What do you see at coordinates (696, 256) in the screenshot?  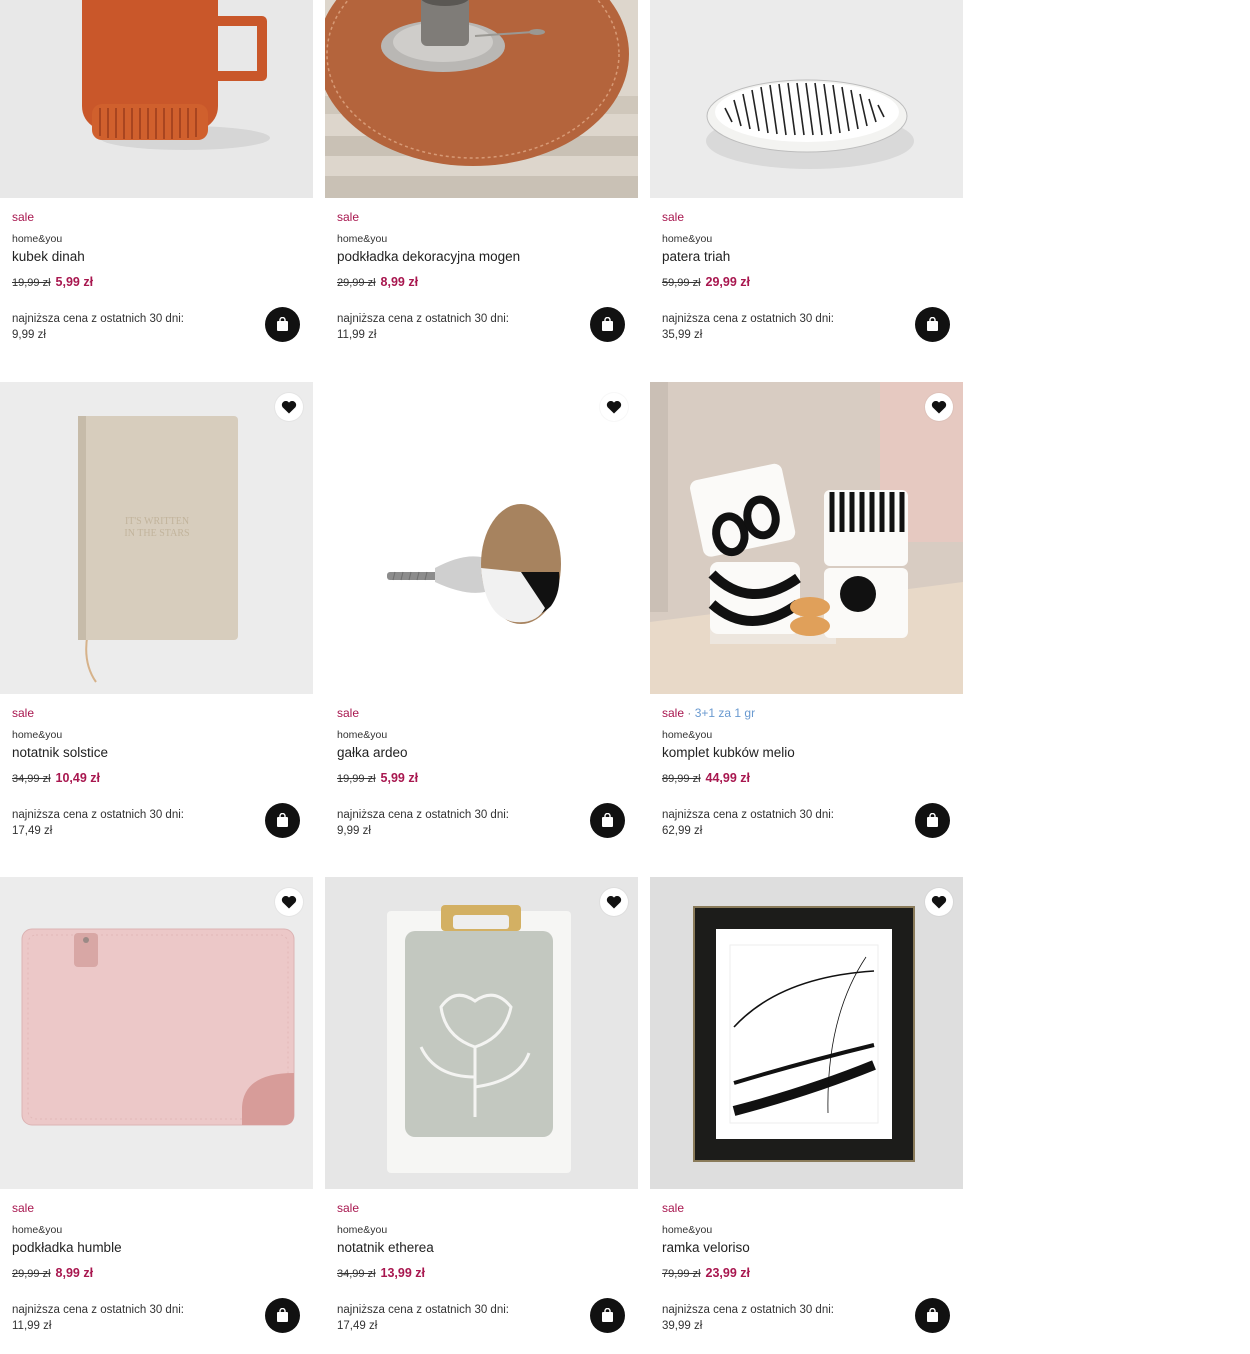 I see `product-name: patera triah` at bounding box center [696, 256].